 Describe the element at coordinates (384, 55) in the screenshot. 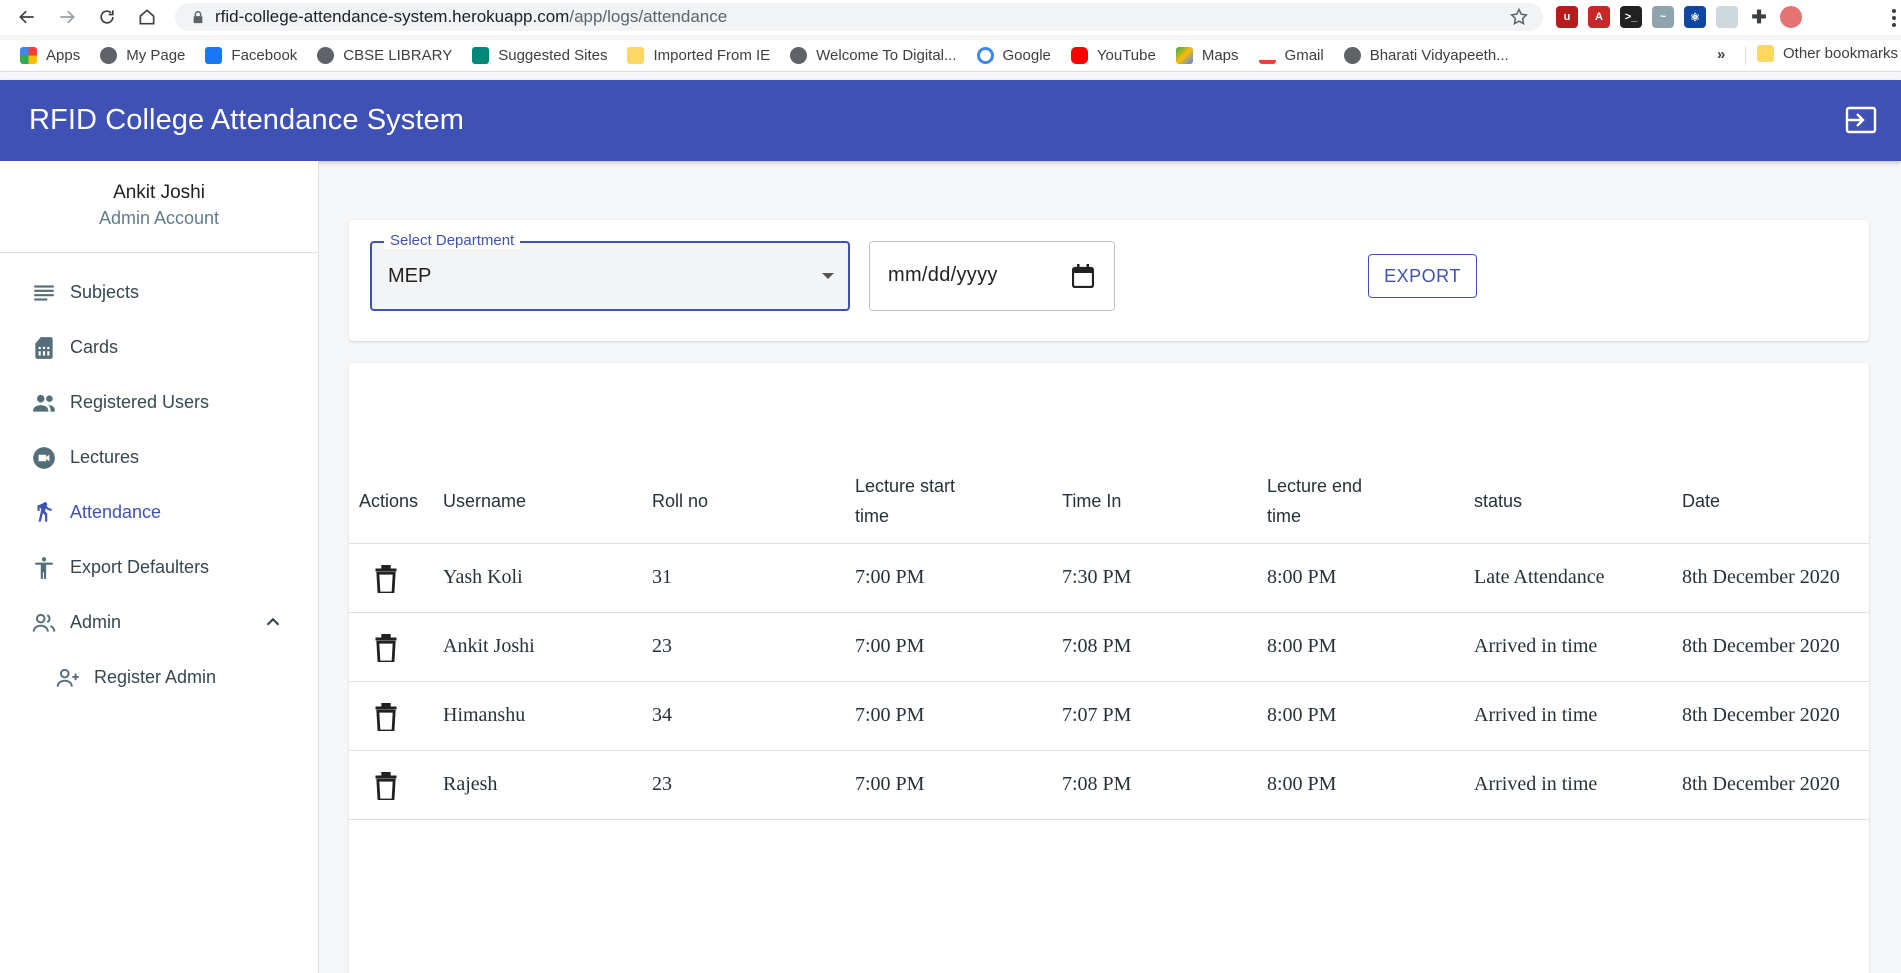

I see `bookmark-cbse: CBSE LIBRARY` at that location.